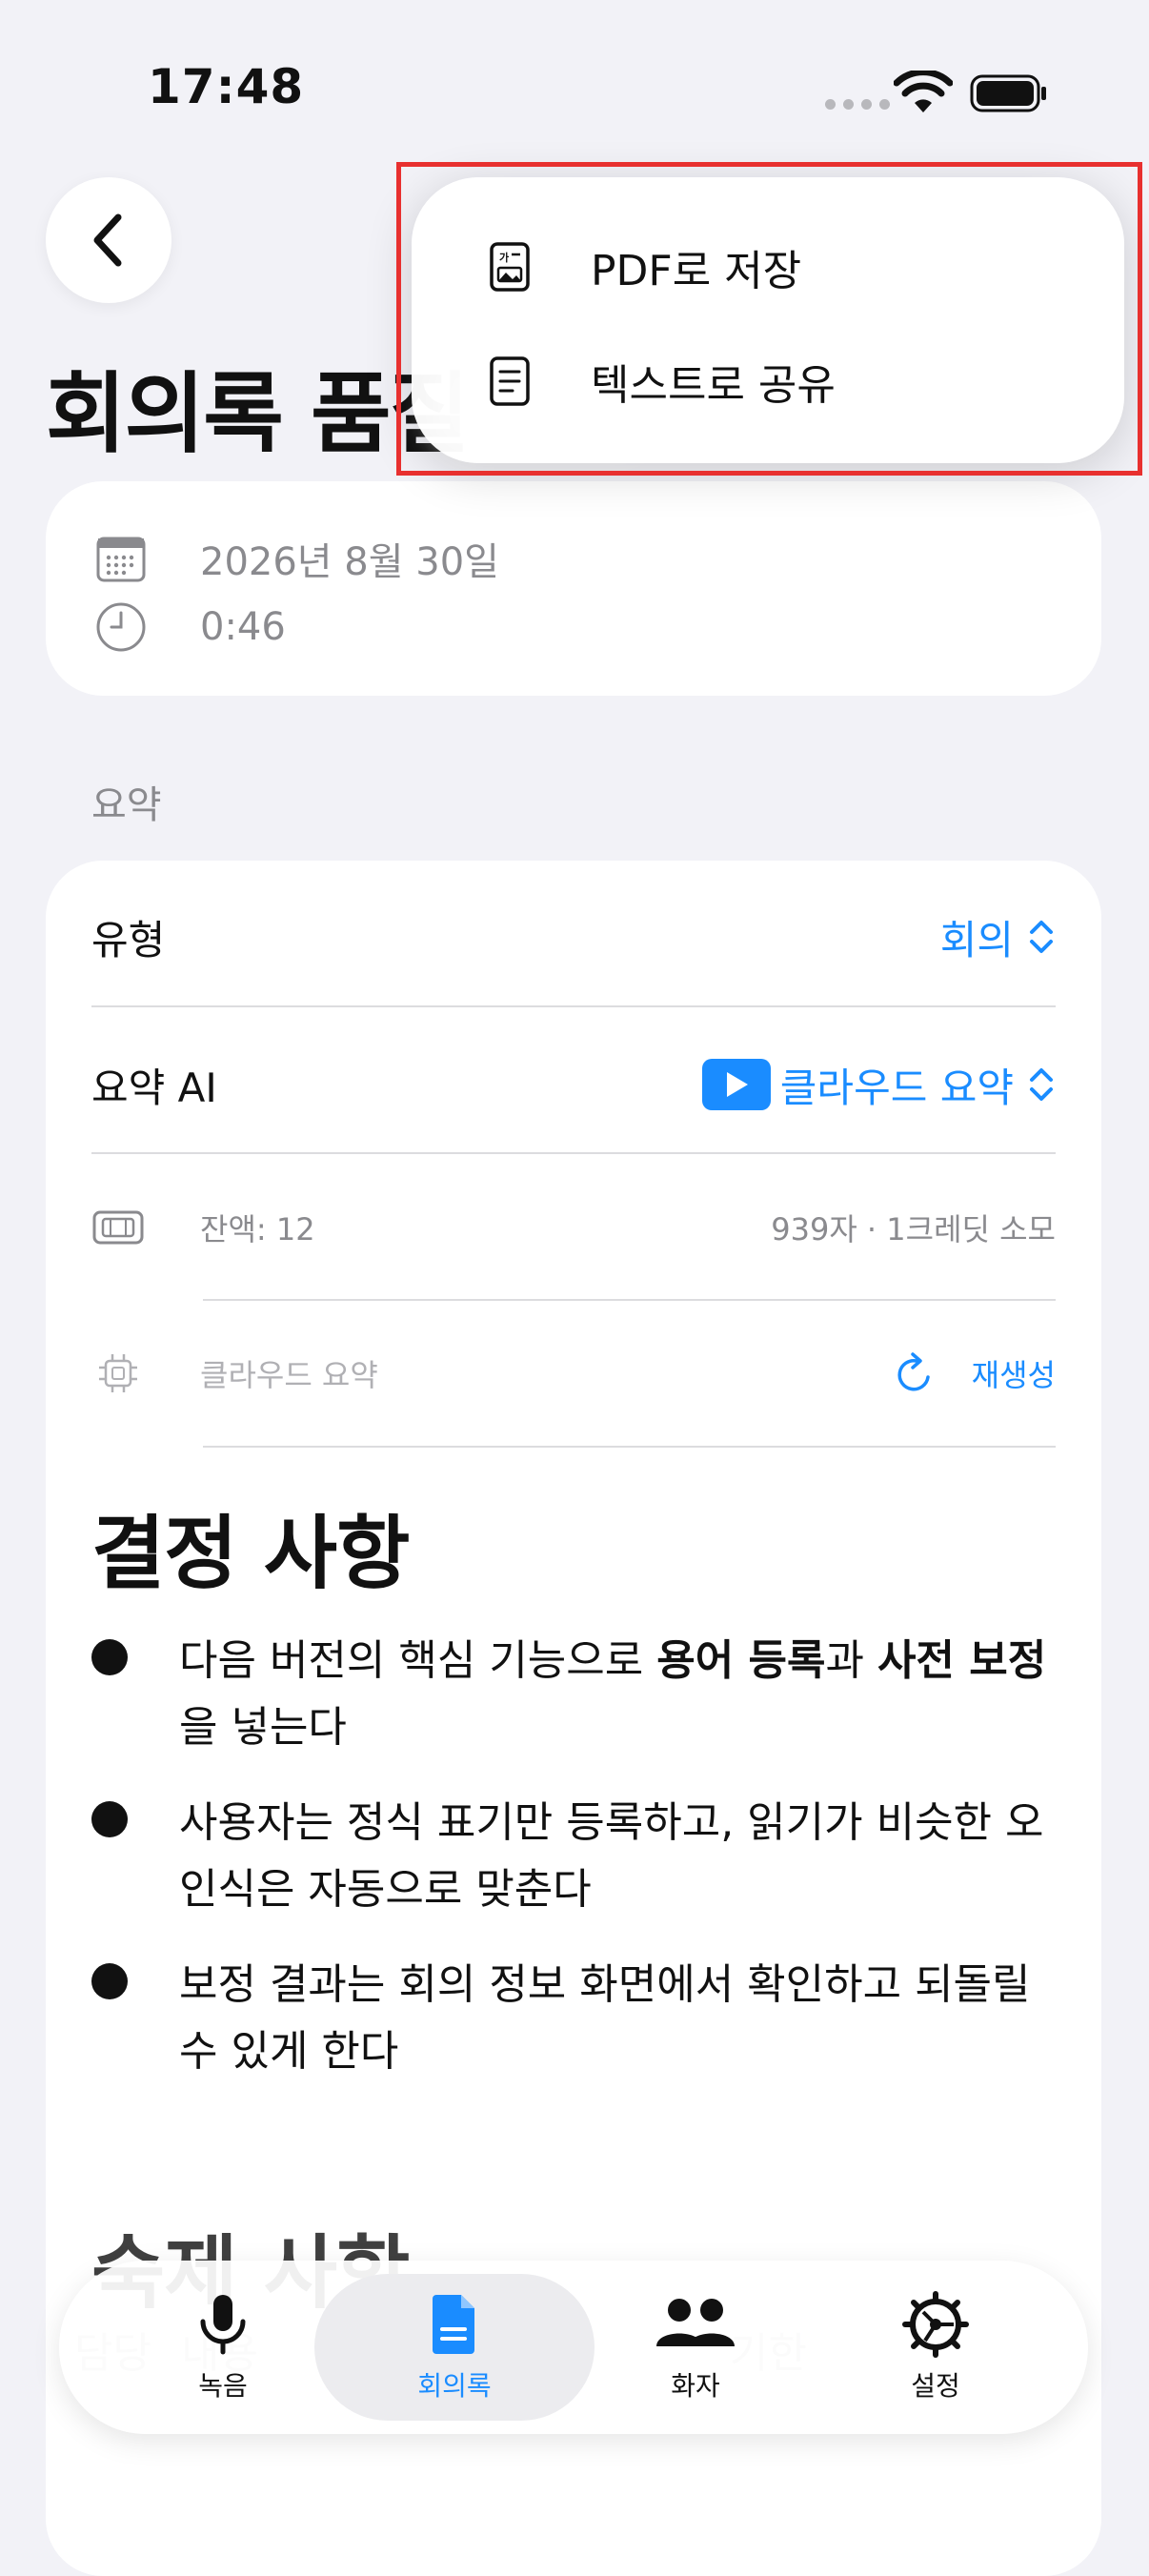 The width and height of the screenshot is (1149, 2576). What do you see at coordinates (349, 562) in the screenshot?
I see `meeting-date: 2026년 8월 30일` at bounding box center [349, 562].